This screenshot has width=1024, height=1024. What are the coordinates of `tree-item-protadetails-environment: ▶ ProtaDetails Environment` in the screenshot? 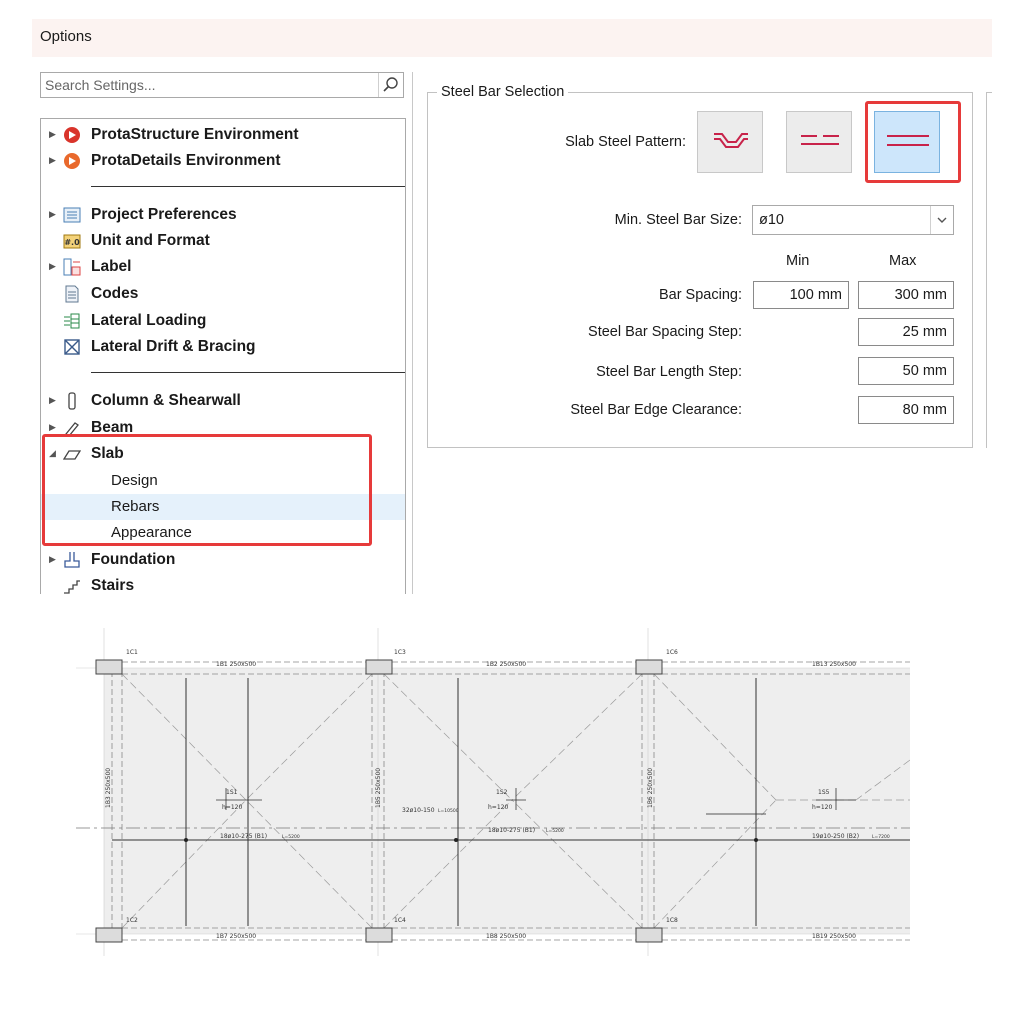 It's located at (223, 161).